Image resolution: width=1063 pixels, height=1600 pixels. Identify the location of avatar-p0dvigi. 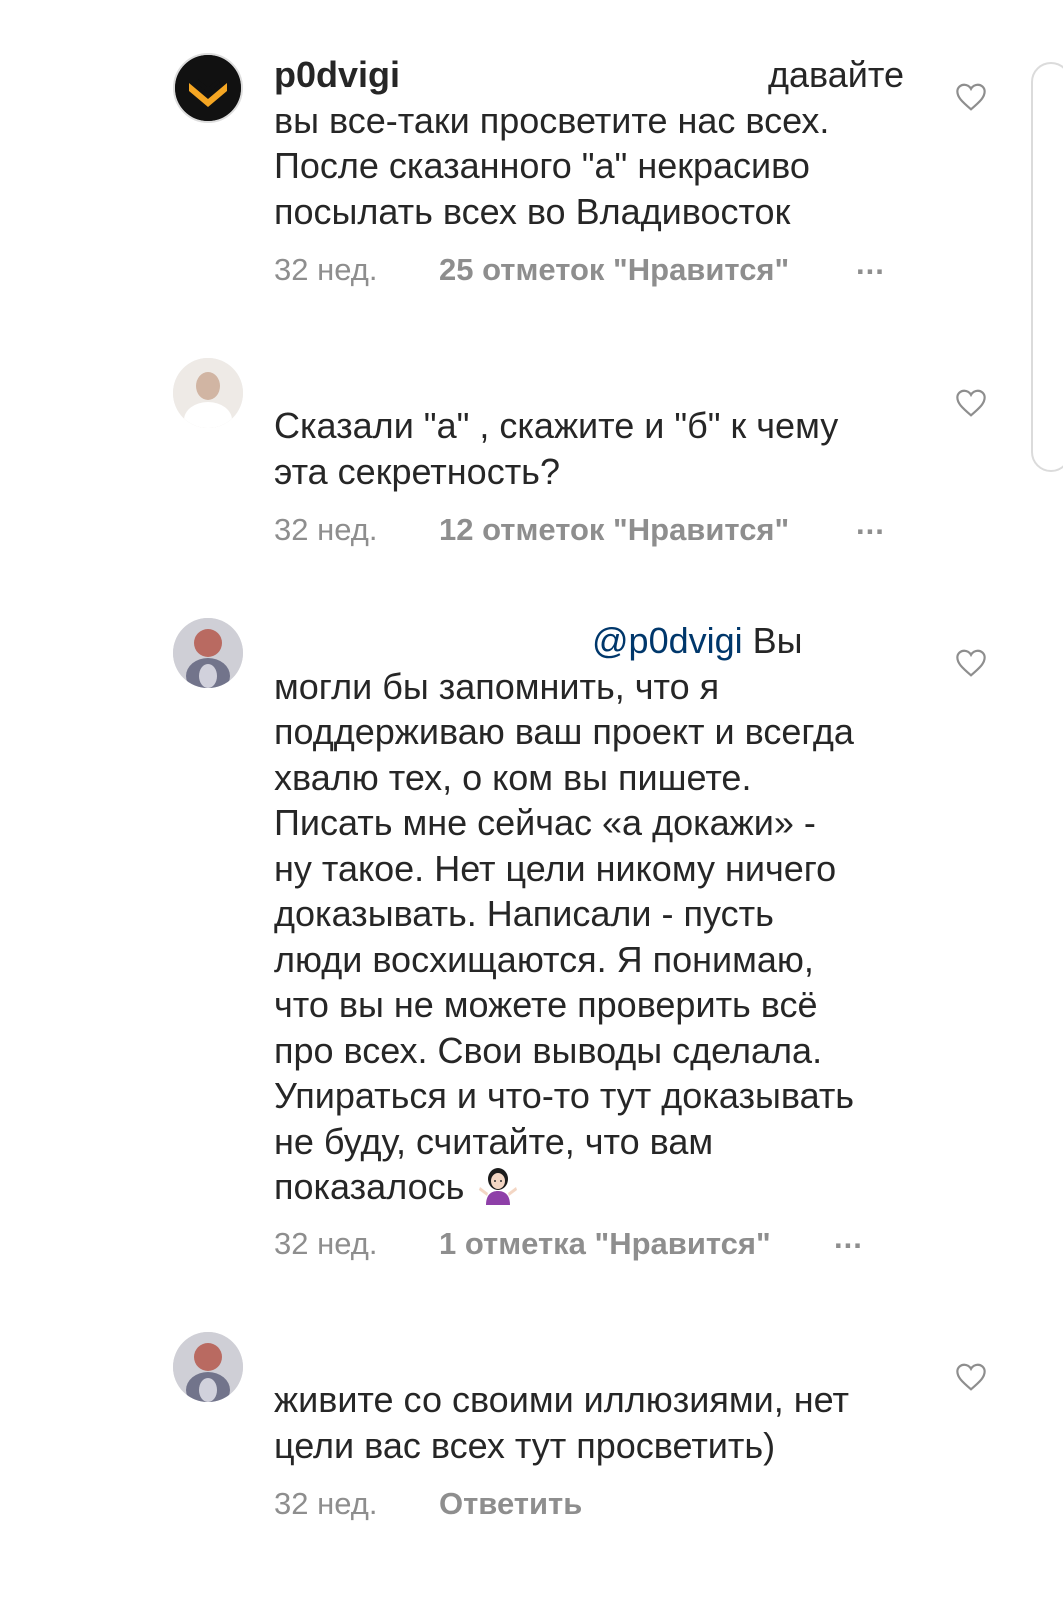
(208, 88).